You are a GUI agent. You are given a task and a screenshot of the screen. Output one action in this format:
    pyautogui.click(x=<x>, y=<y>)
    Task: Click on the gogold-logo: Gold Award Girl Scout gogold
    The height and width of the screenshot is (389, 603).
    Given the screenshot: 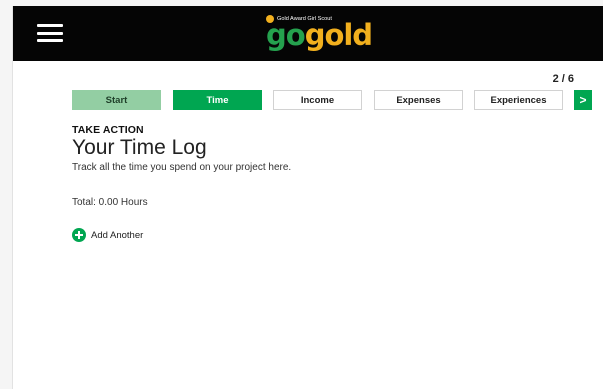 What is the action you would take?
    pyautogui.click(x=321, y=34)
    